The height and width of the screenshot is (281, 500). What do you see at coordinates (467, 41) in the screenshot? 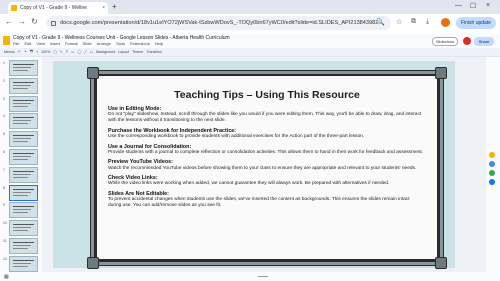
I see `user-avatar` at bounding box center [467, 41].